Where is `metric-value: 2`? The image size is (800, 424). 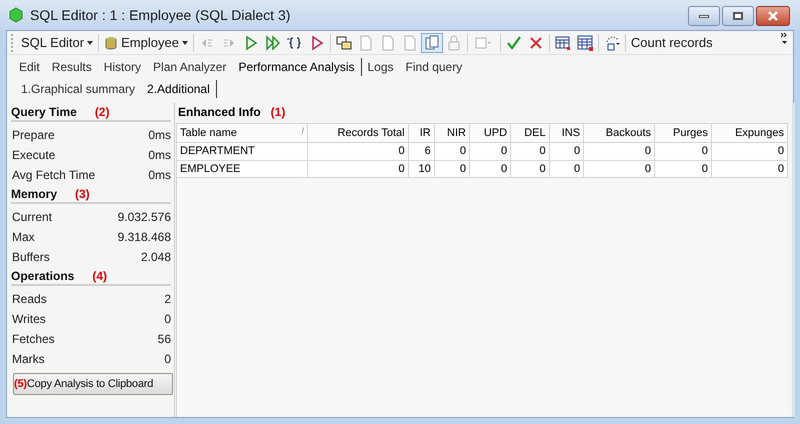 metric-value: 2 is located at coordinates (167, 299).